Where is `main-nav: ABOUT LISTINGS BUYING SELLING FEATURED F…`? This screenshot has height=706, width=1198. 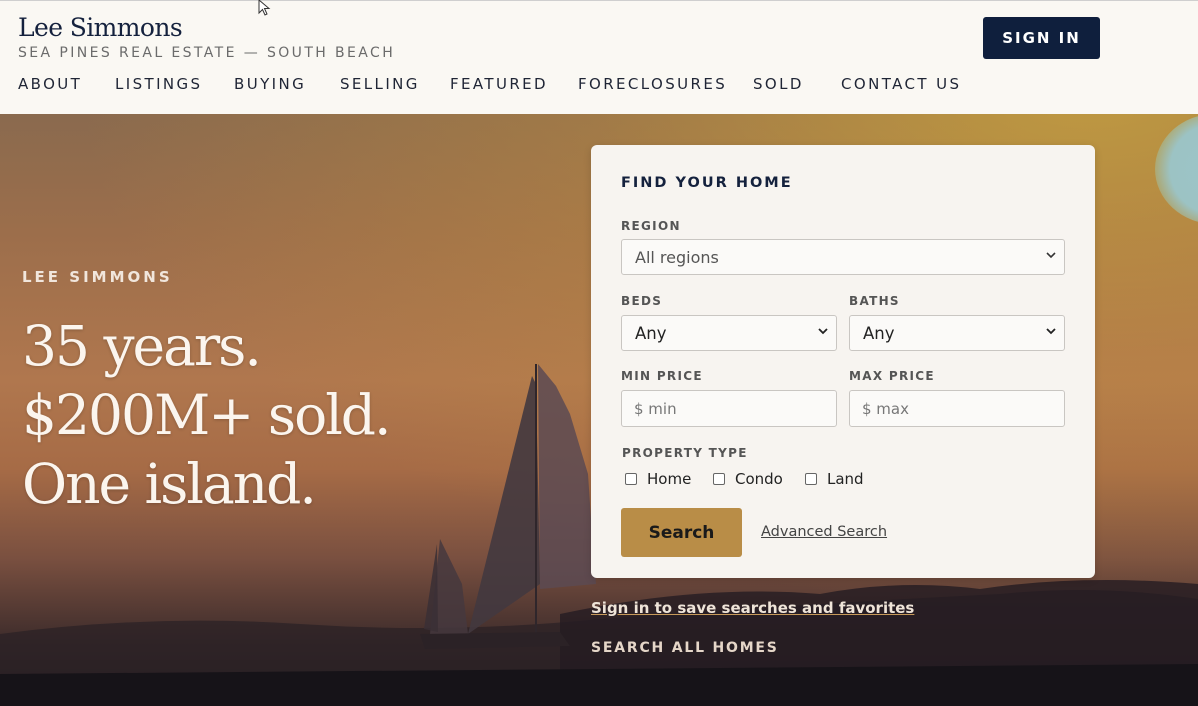
main-nav: ABOUT LISTINGS BUYING SELLING FEATURED F… is located at coordinates (500, 87).